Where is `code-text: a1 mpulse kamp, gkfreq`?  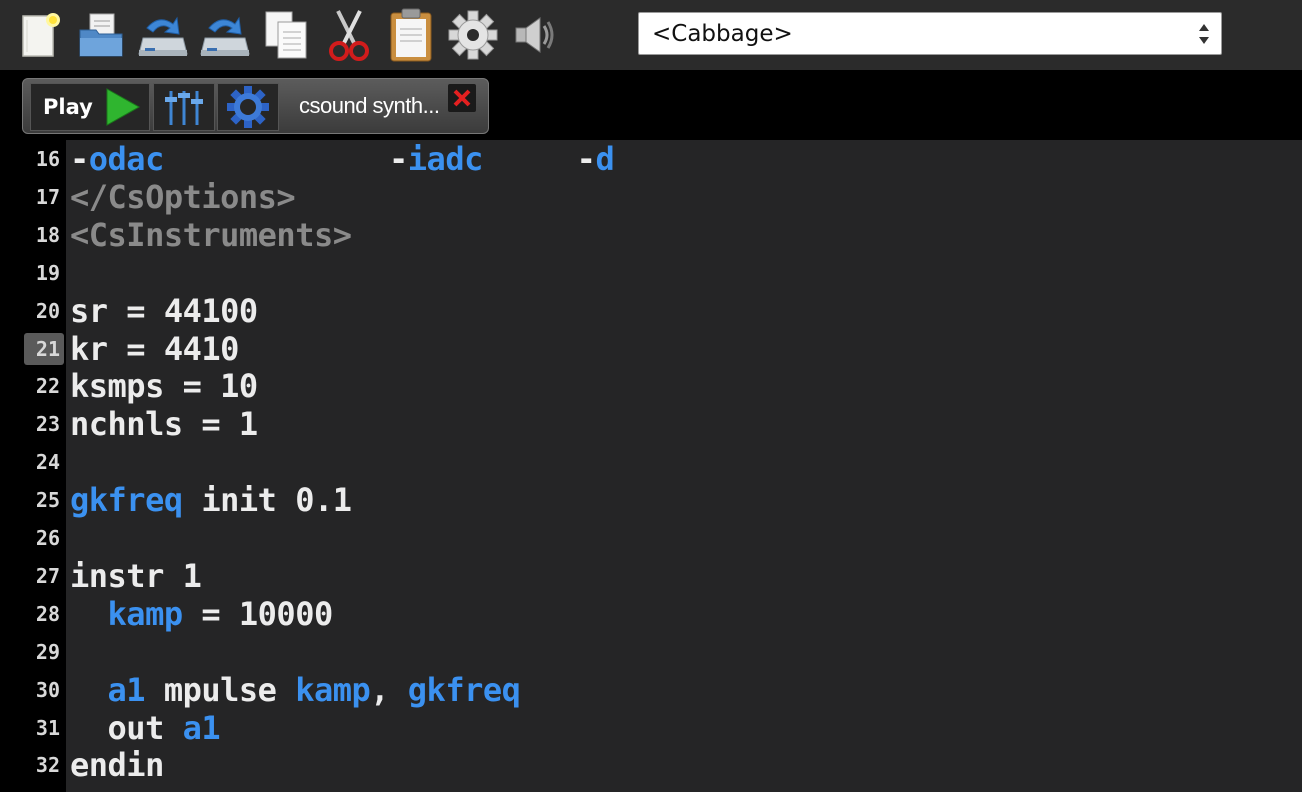
code-text: a1 mpulse kamp, gkfreq is located at coordinates (295, 689).